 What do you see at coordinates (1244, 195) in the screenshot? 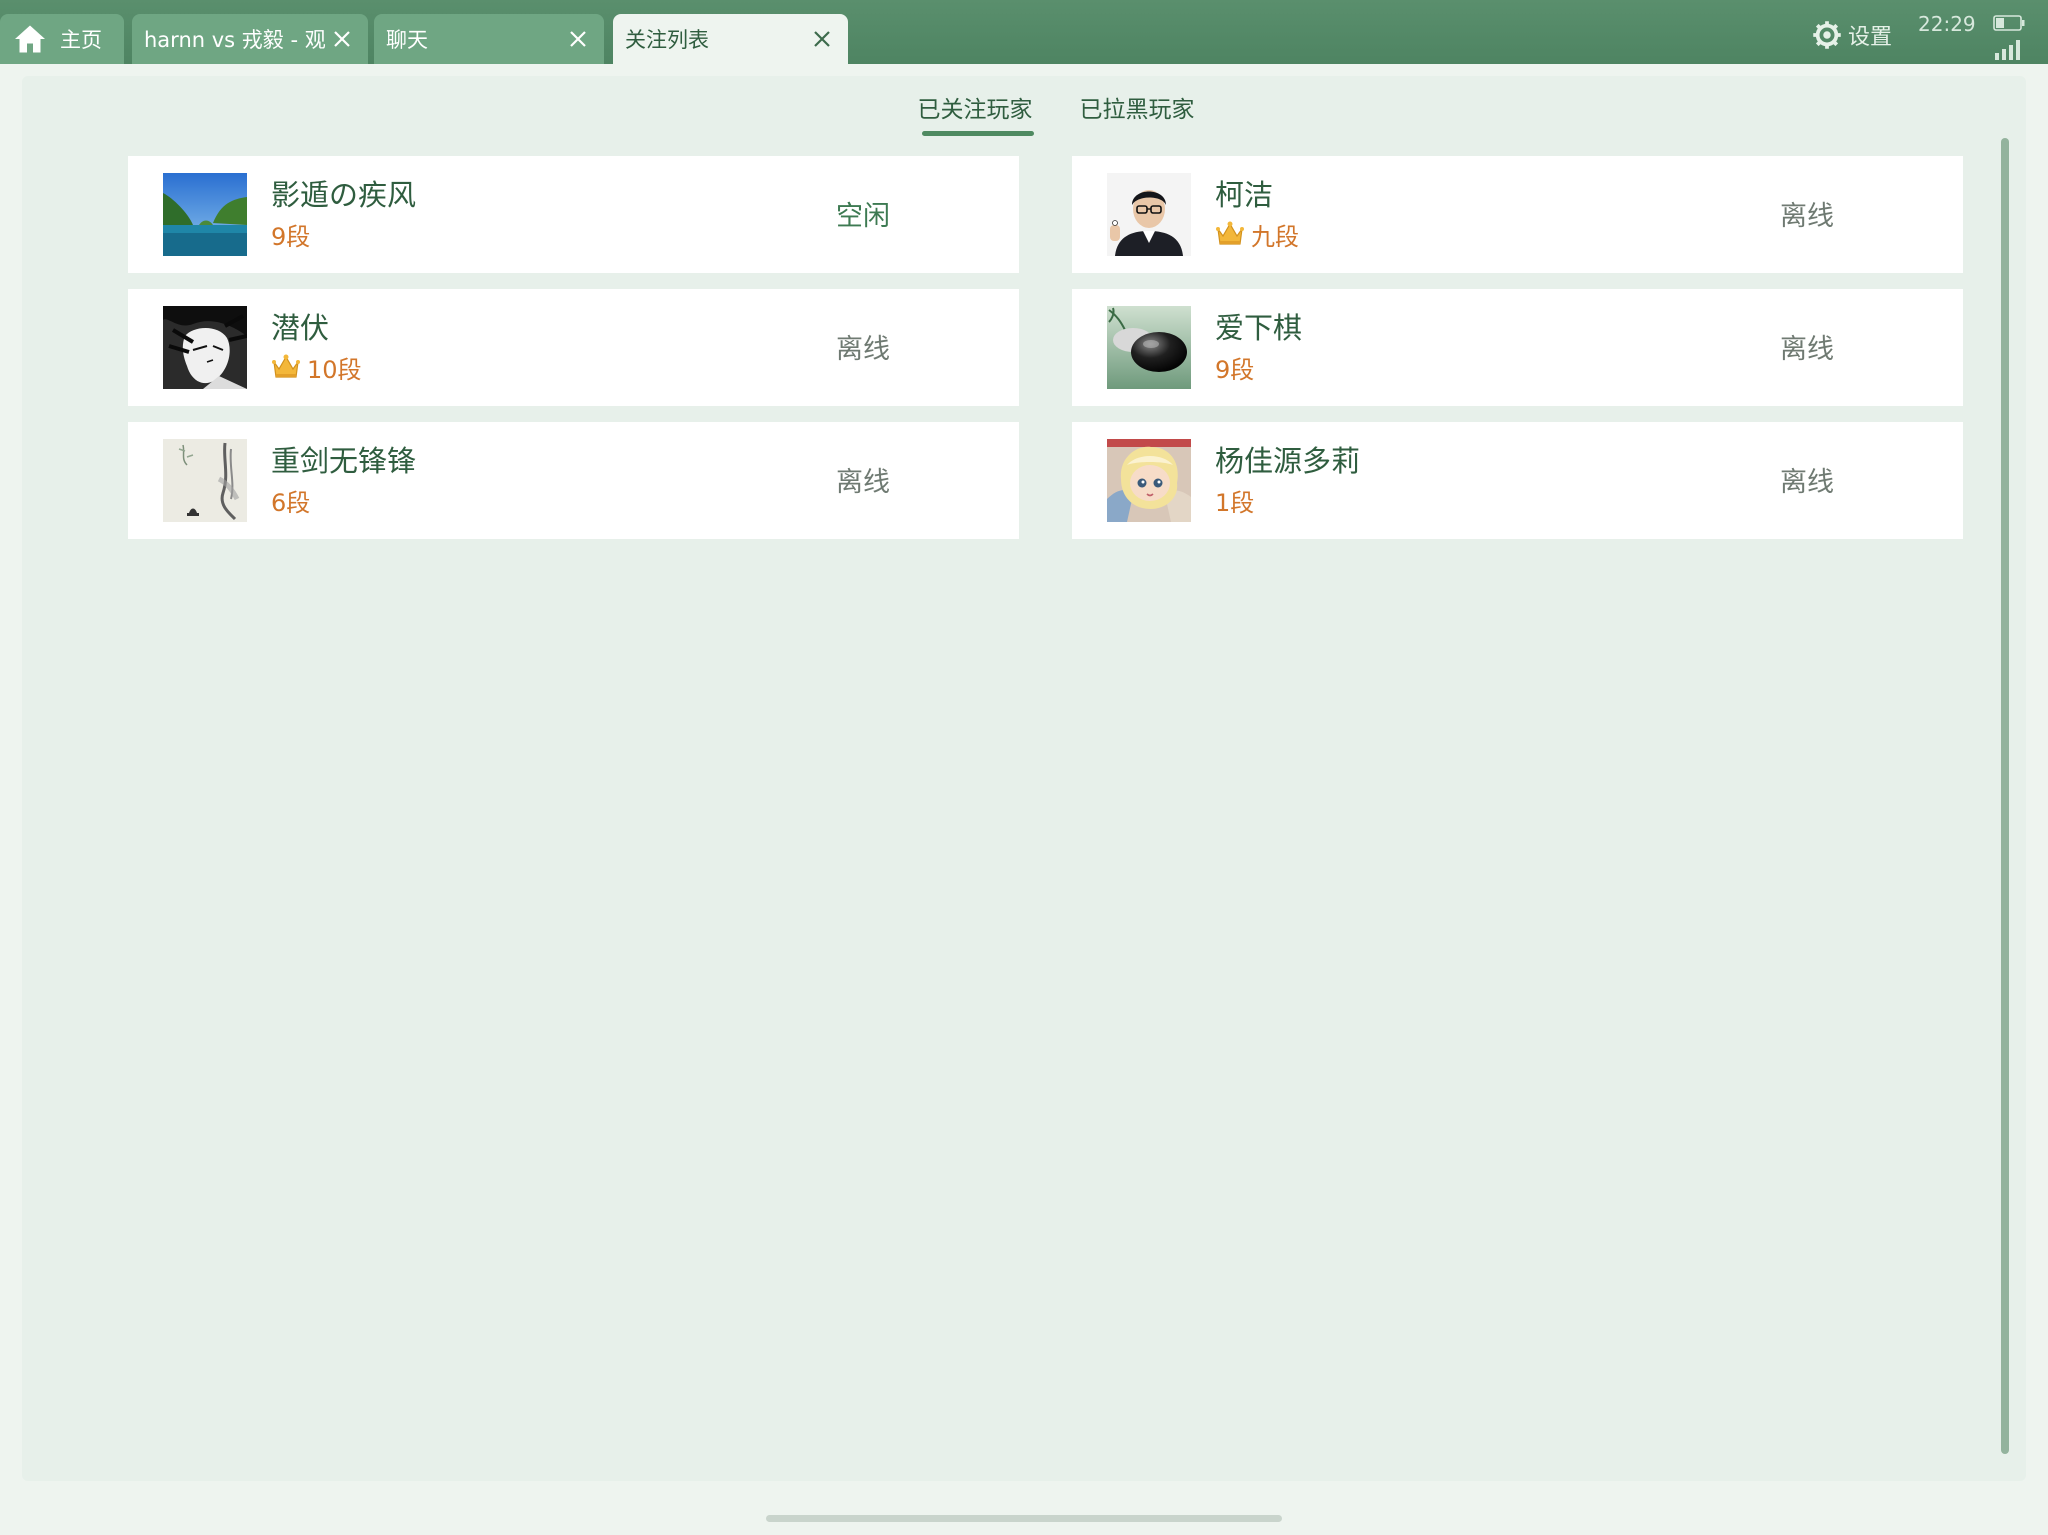
I see `player-name: 柯洁` at bounding box center [1244, 195].